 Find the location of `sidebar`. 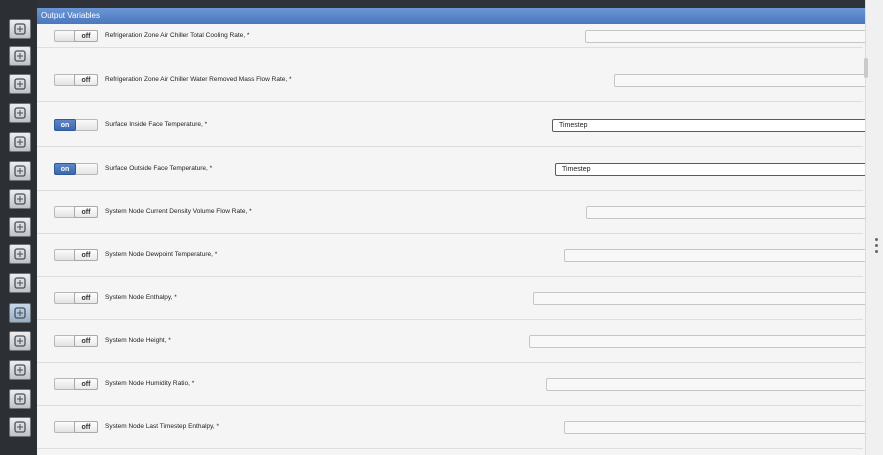

sidebar is located at coordinates (18, 227).